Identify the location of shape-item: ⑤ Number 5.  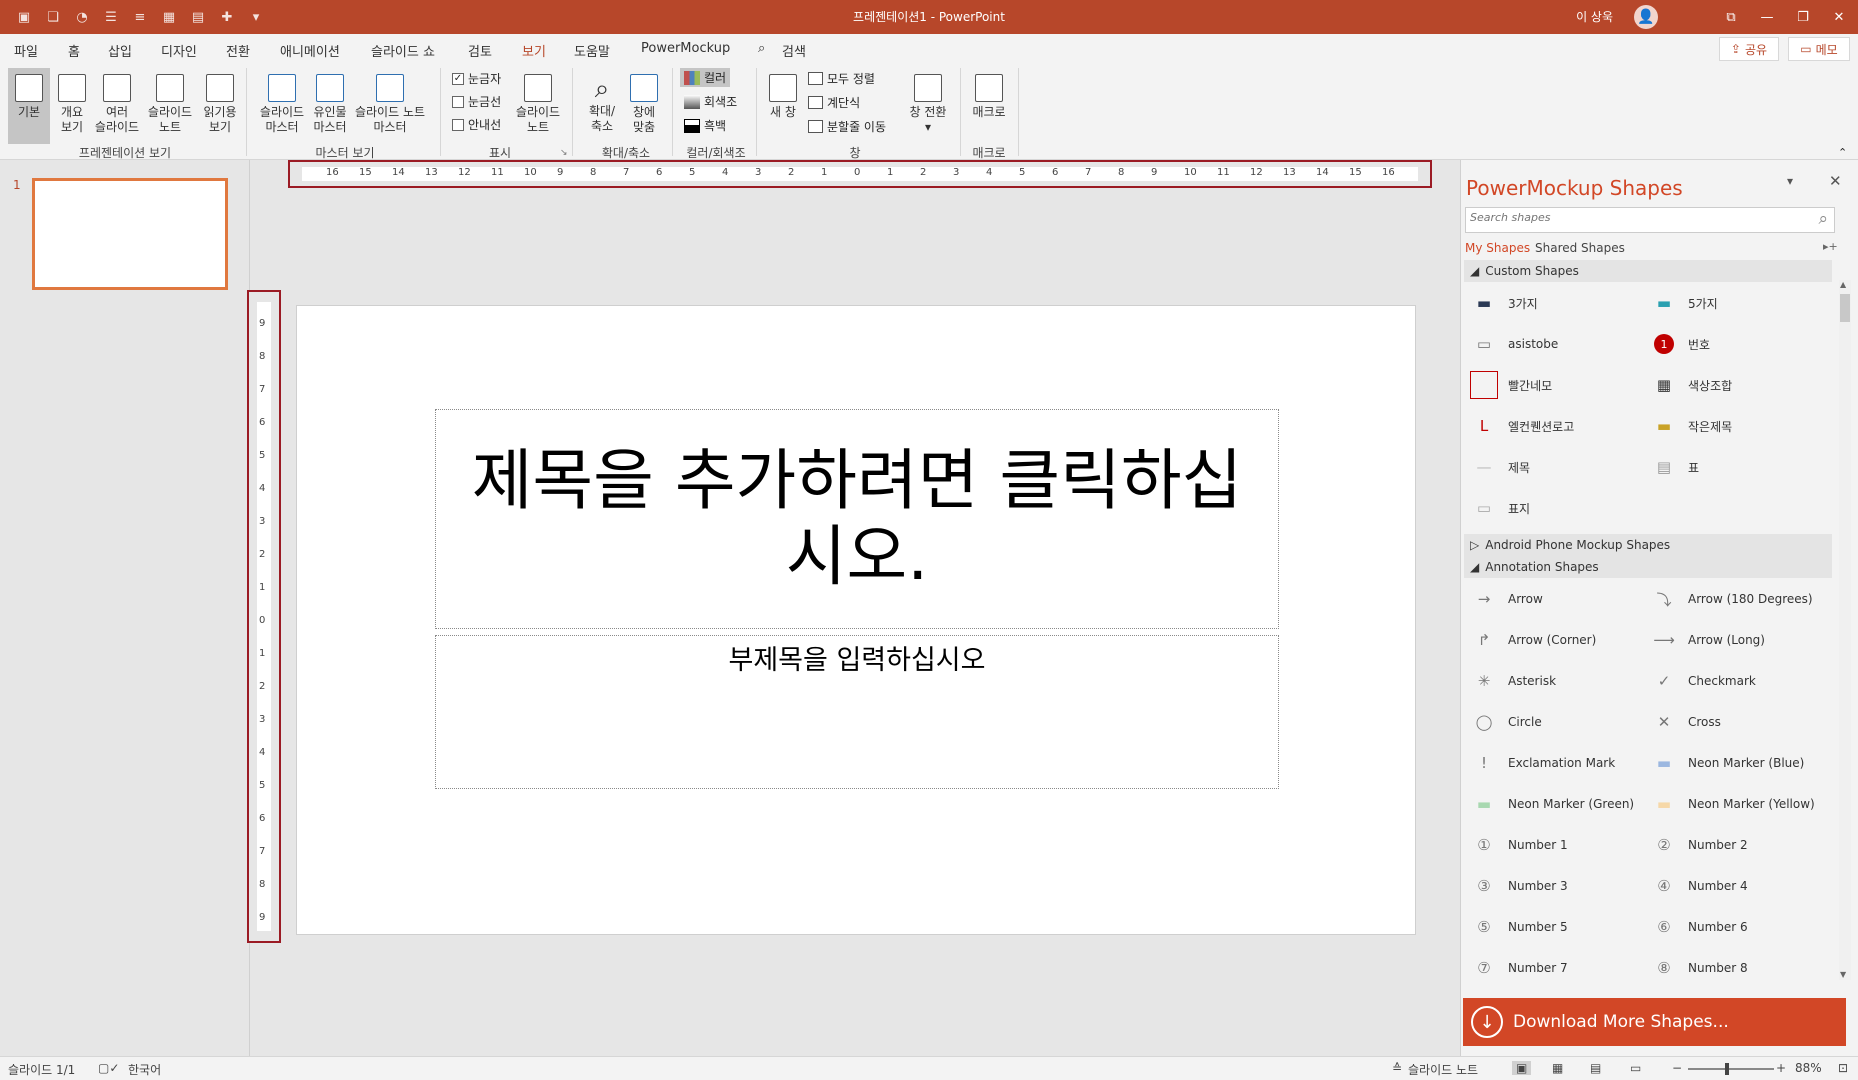
(1518, 927).